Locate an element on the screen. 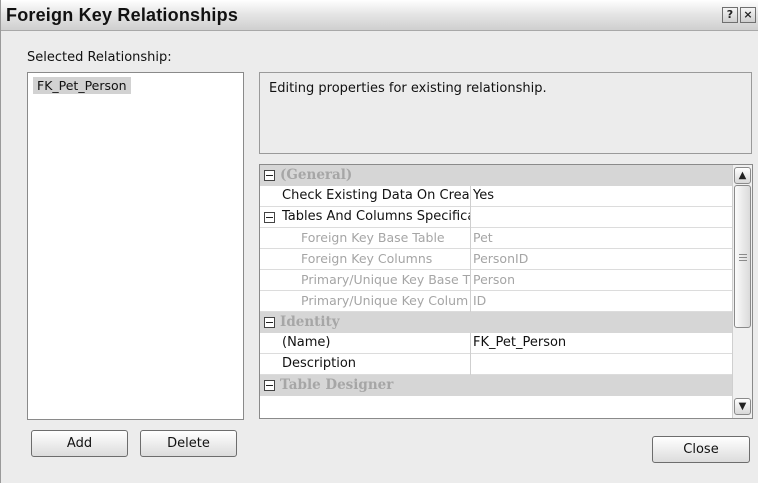 This screenshot has height=483, width=758. close-window-button: × is located at coordinates (748, 15).